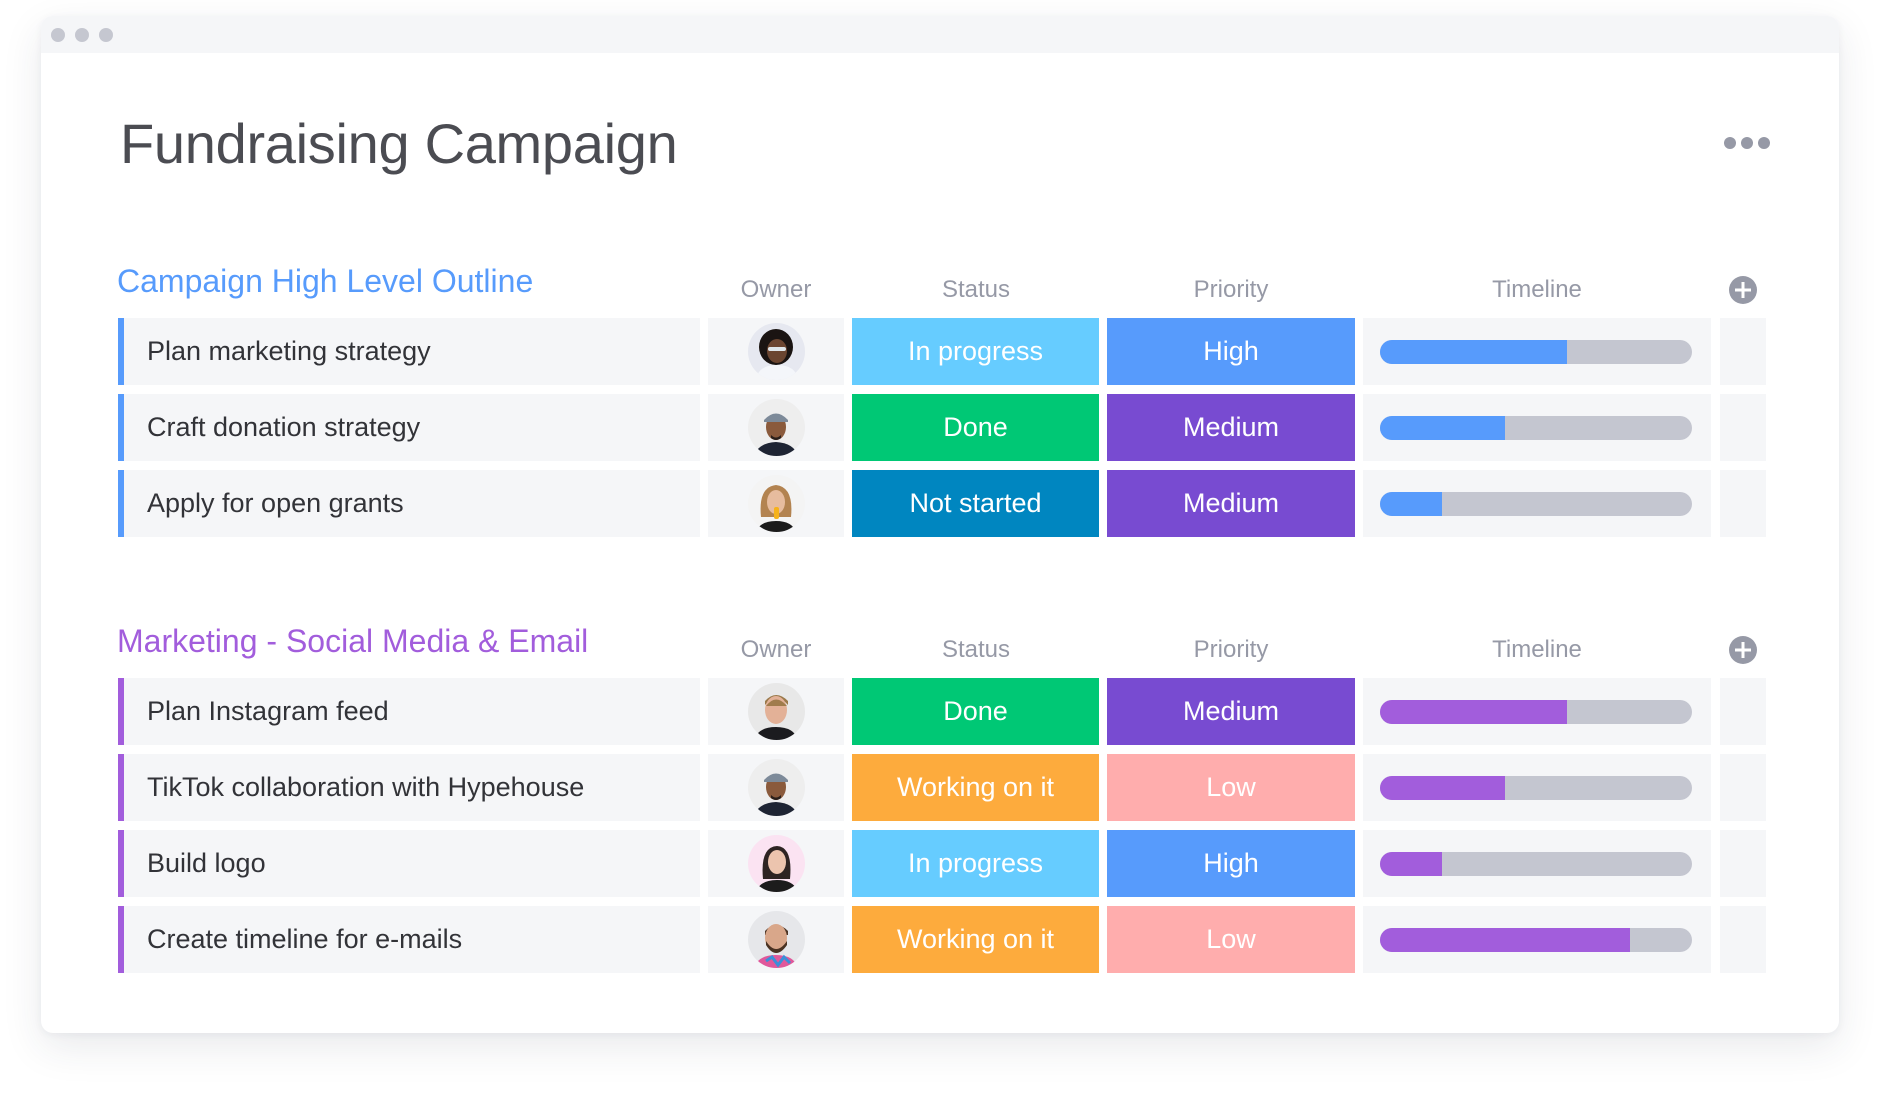 The width and height of the screenshot is (1880, 1098). I want to click on task-cell: Create timeline for e-mails, so click(409, 939).